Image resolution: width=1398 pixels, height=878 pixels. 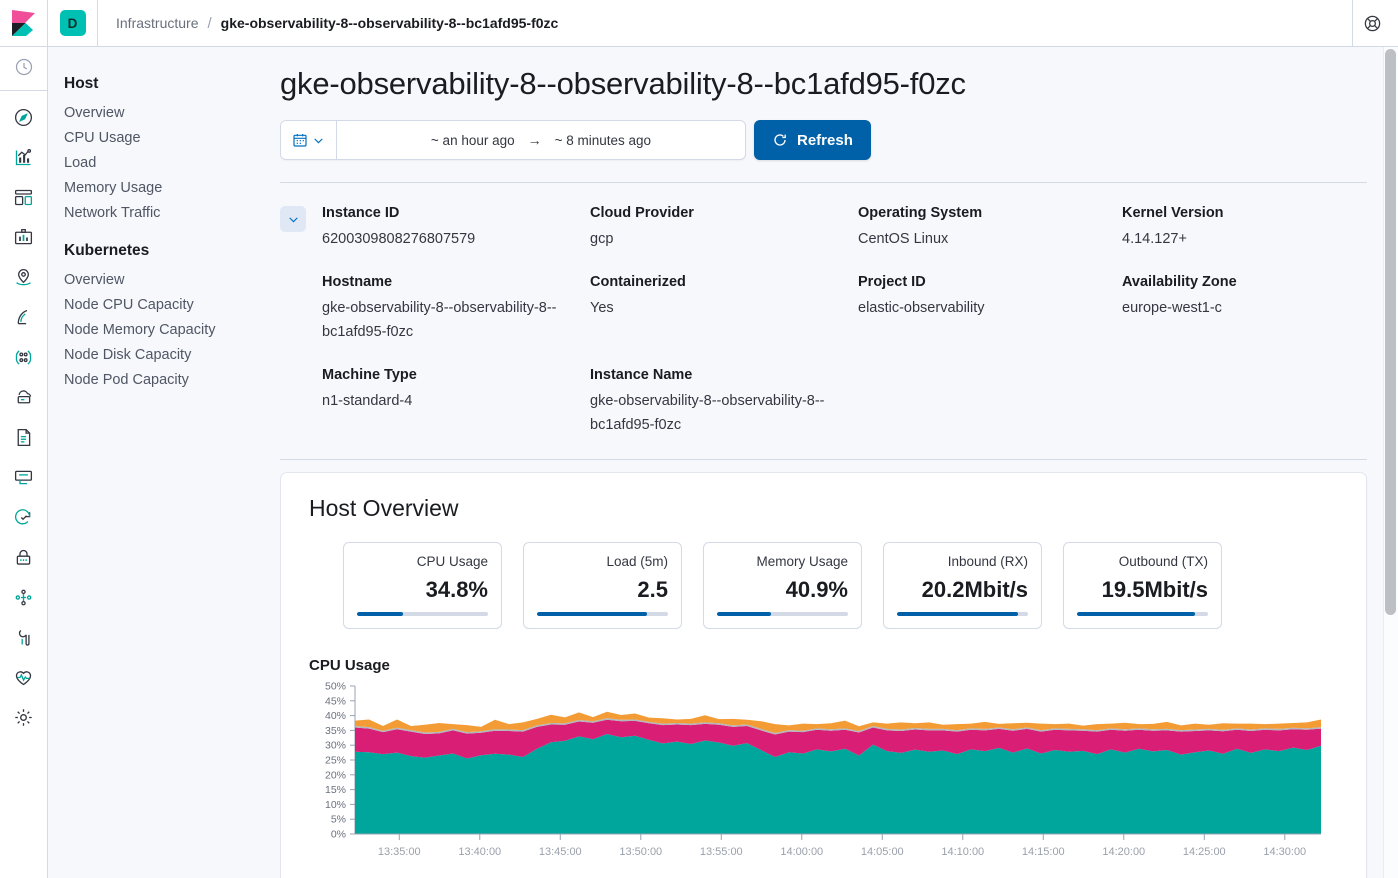 I want to click on rail-item-uptime, so click(x=23, y=397).